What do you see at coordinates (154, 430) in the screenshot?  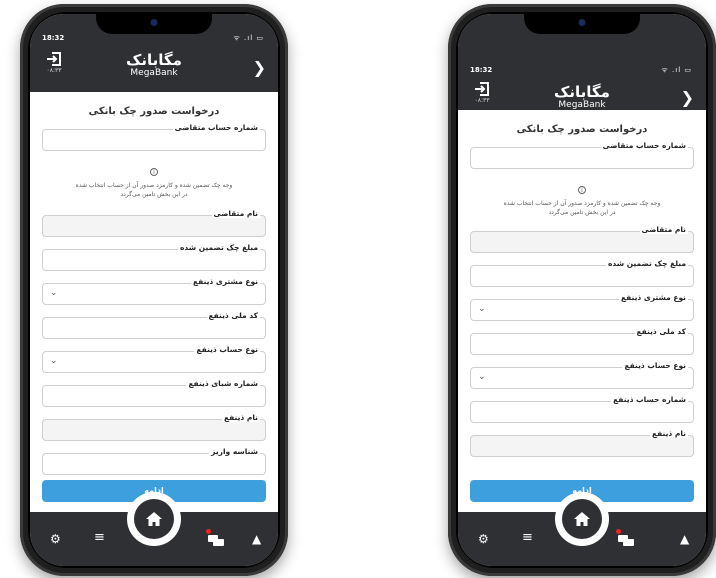 I see `beneficiary-name-input` at bounding box center [154, 430].